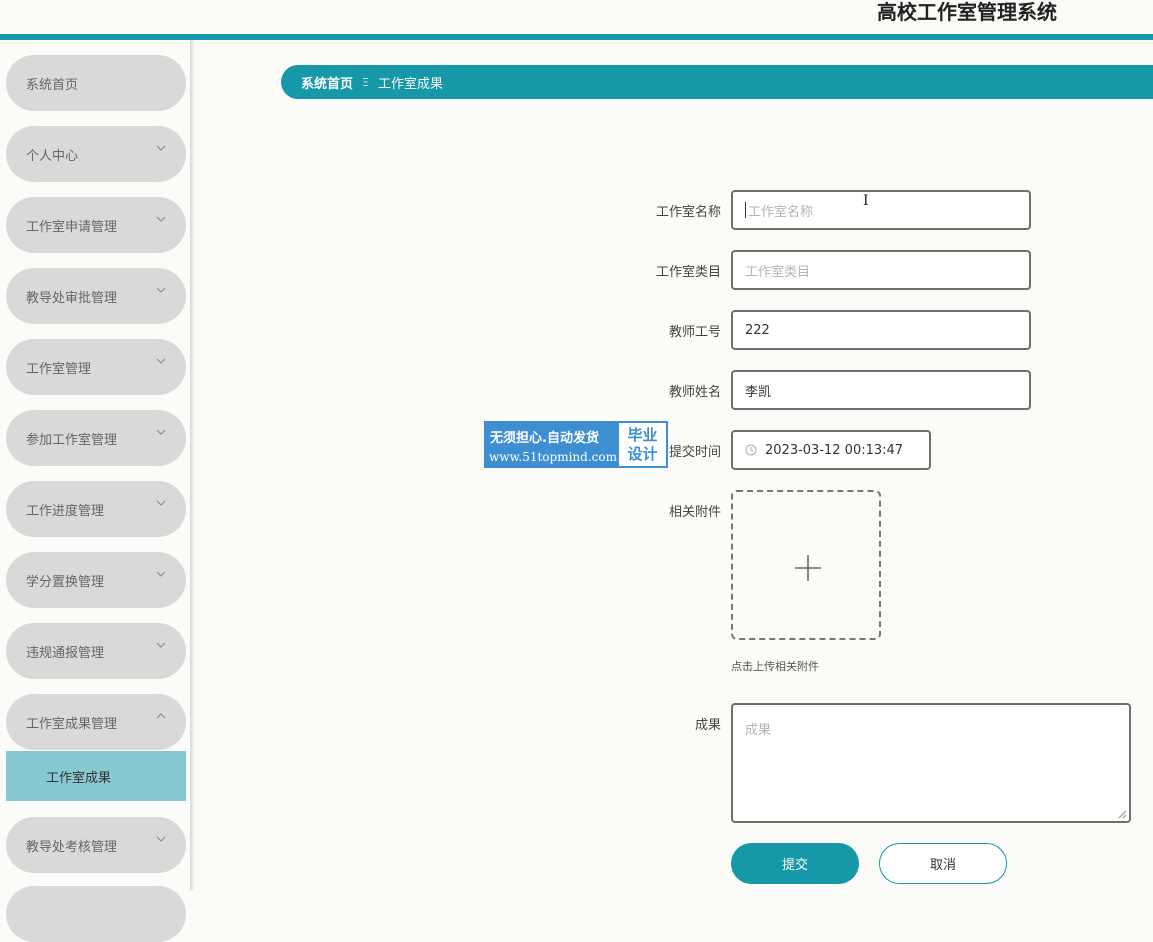 This screenshot has height=942, width=1153. I want to click on app-title: 高校工作室管理系统, so click(967, 12).